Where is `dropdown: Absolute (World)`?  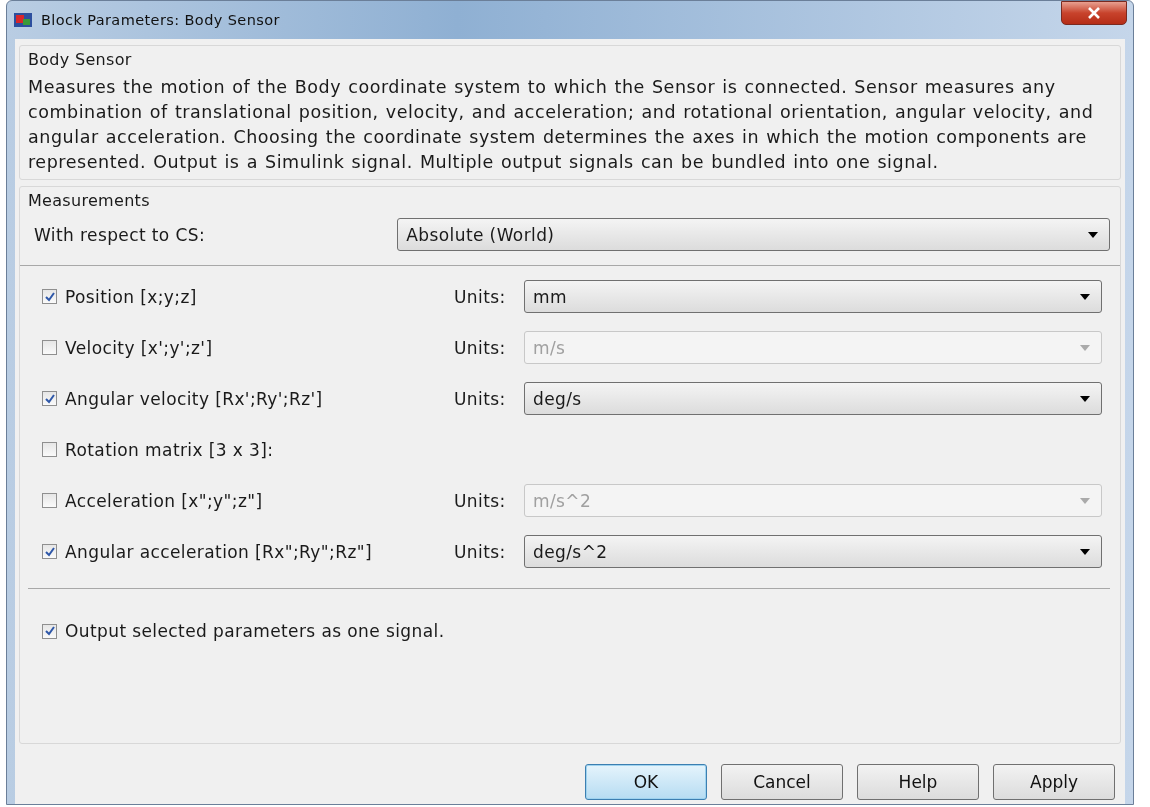 dropdown: Absolute (World) is located at coordinates (753, 234).